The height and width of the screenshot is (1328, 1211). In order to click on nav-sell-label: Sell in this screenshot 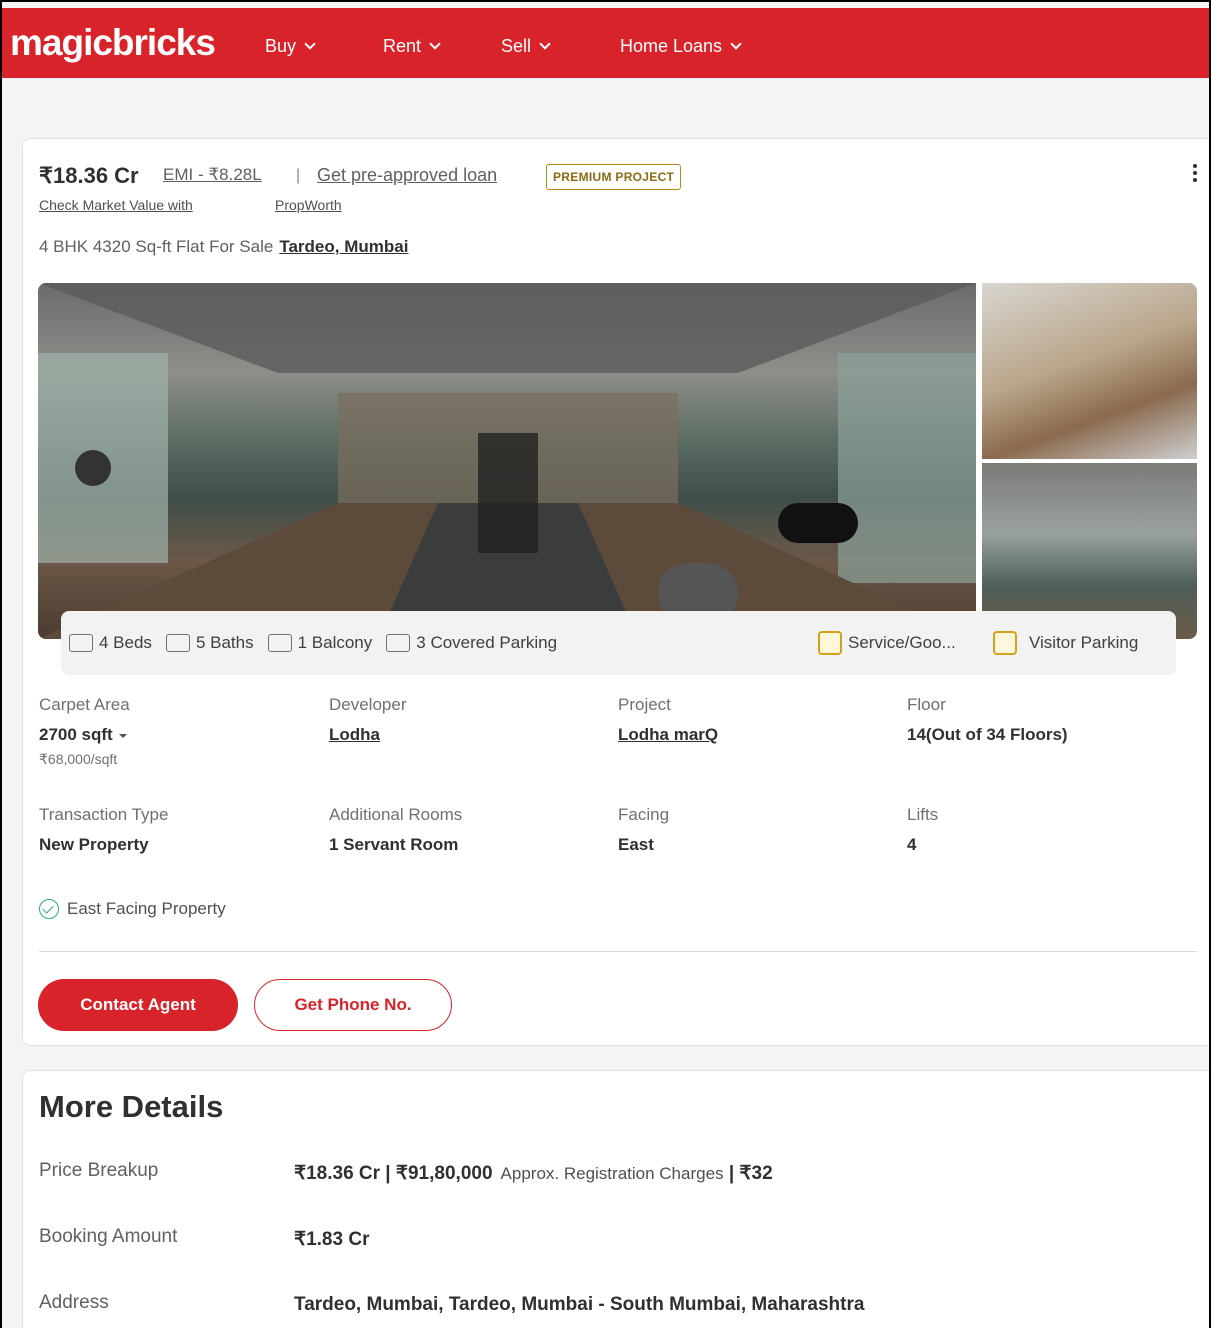, I will do `click(516, 46)`.